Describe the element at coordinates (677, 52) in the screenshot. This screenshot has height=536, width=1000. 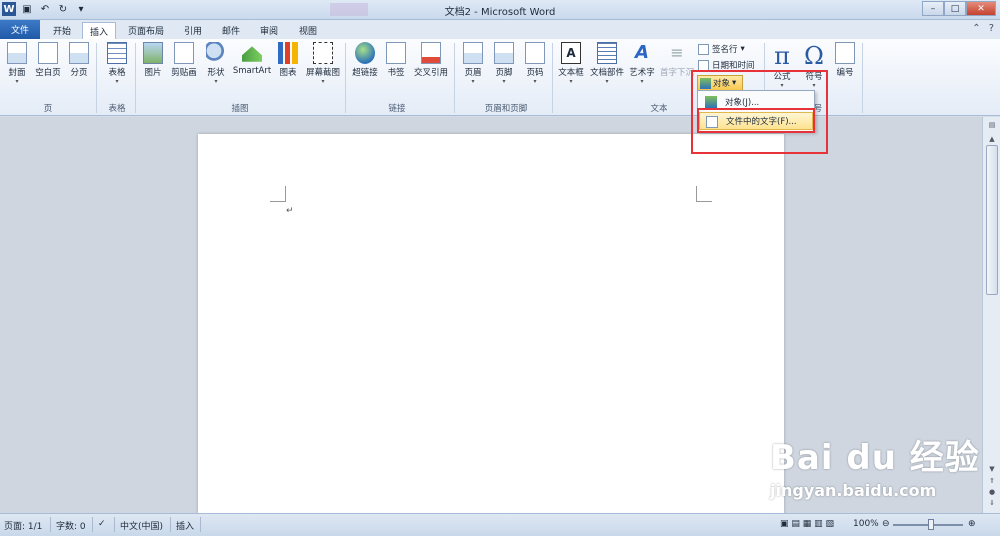
I see `dropcap-icon: ≡` at that location.